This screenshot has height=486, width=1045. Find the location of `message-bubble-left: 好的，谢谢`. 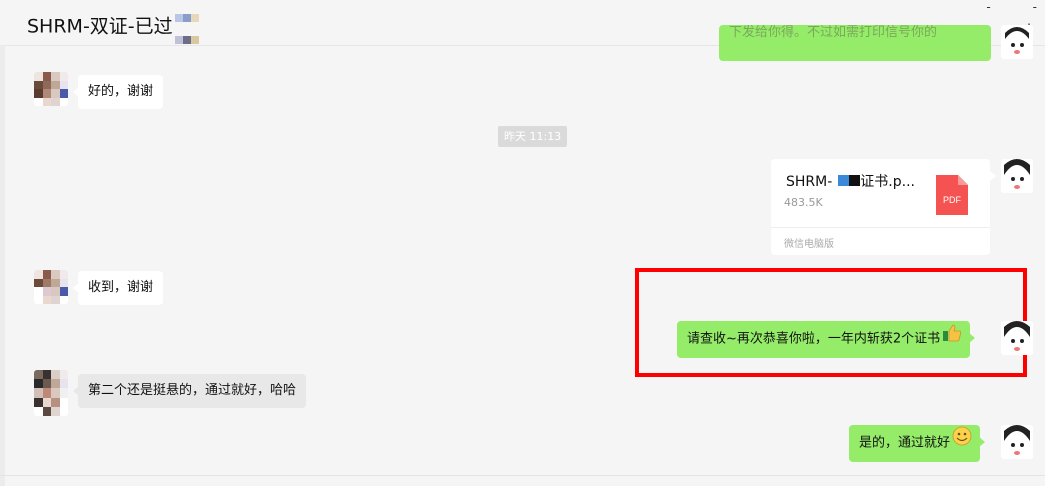

message-bubble-left: 好的，谢谢 is located at coordinates (118, 92).